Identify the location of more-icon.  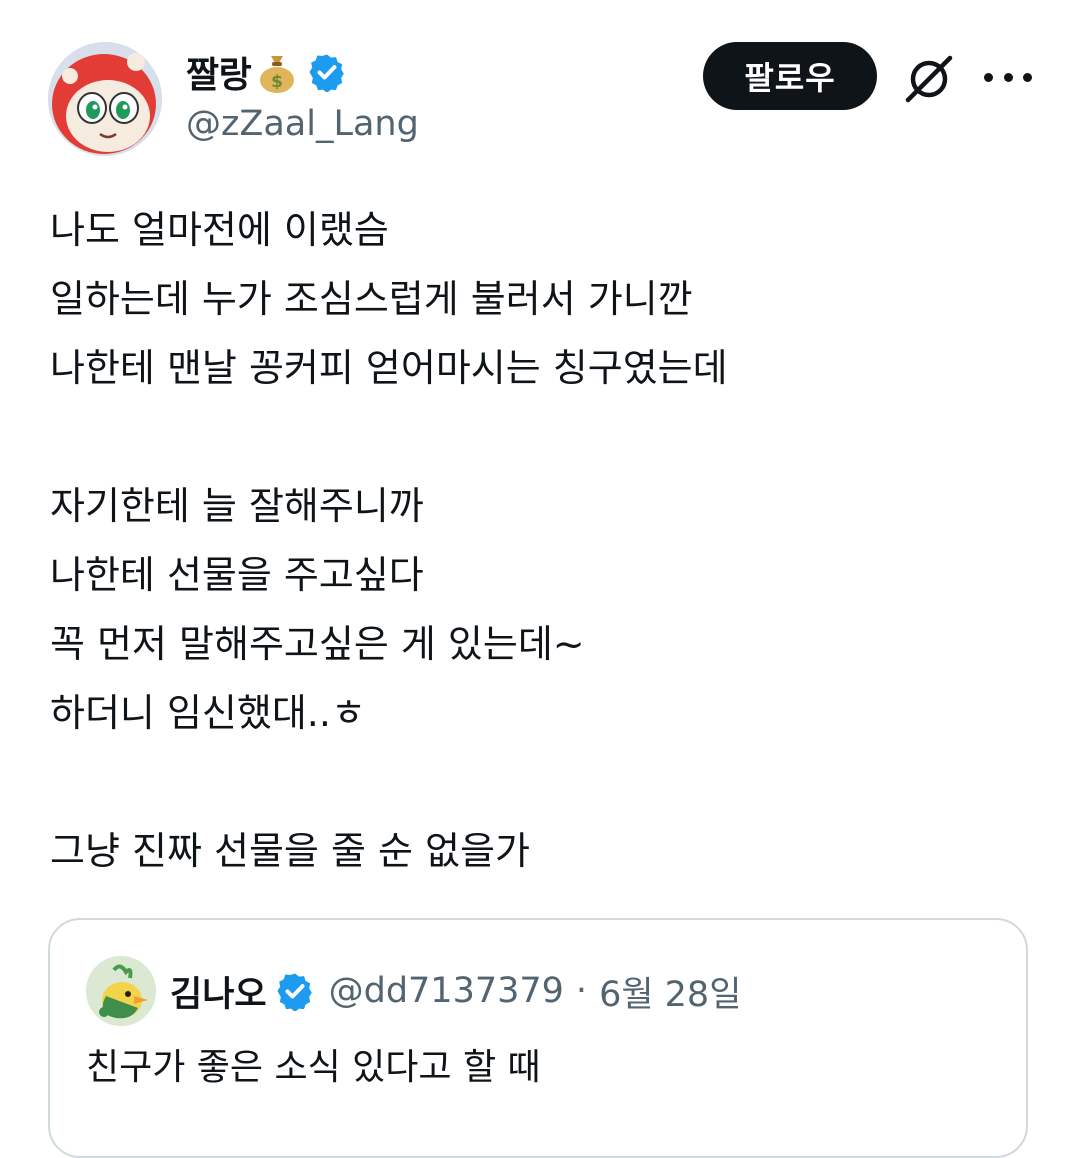
(1008, 77).